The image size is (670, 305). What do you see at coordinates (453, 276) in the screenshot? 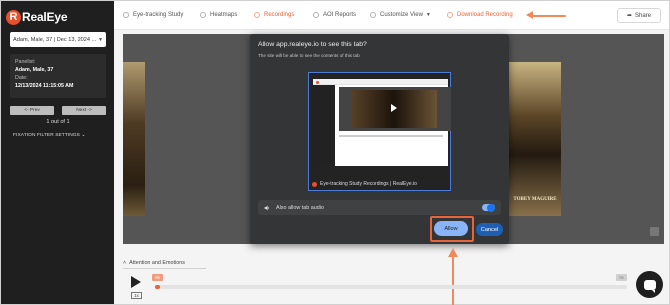
I see `annotation-arrow-up` at bounding box center [453, 276].